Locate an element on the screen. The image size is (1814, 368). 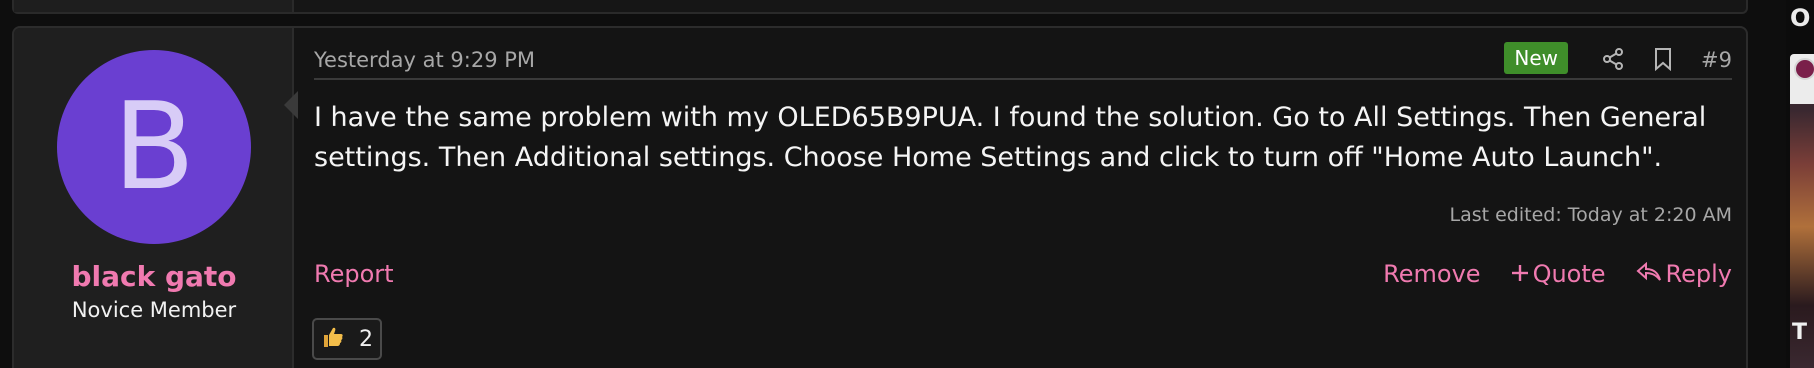
quote-button: Quote is located at coordinates (1558, 274).